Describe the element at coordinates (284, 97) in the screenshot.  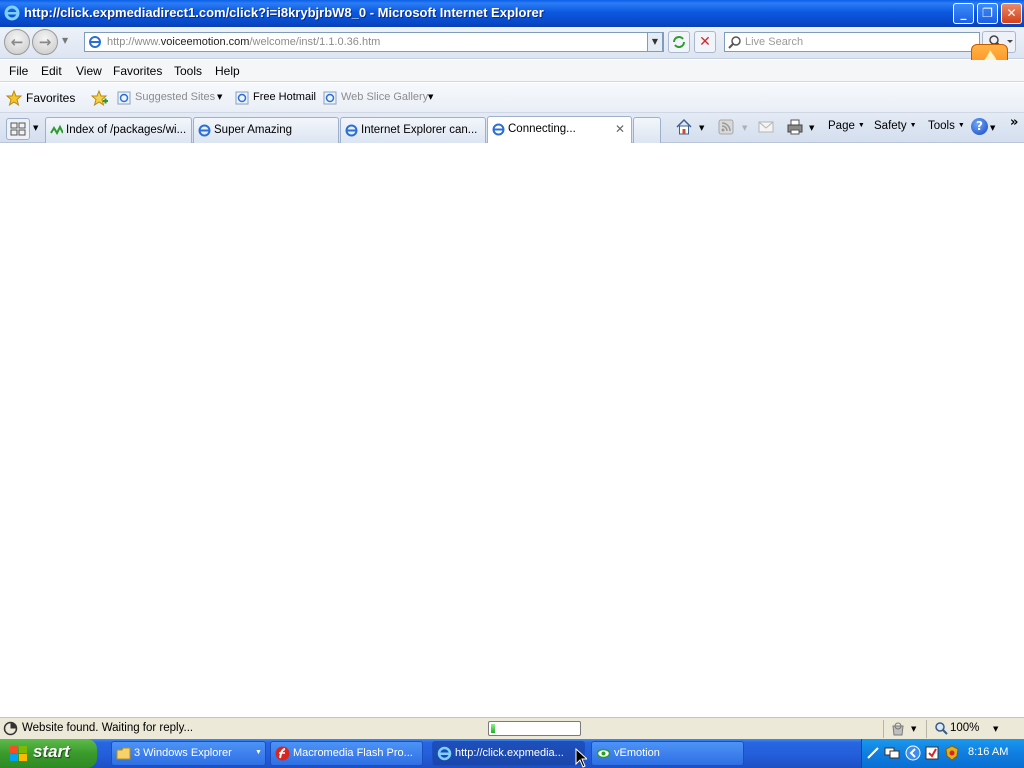
I see `free-hotmail-link: Free Hotmail` at that location.